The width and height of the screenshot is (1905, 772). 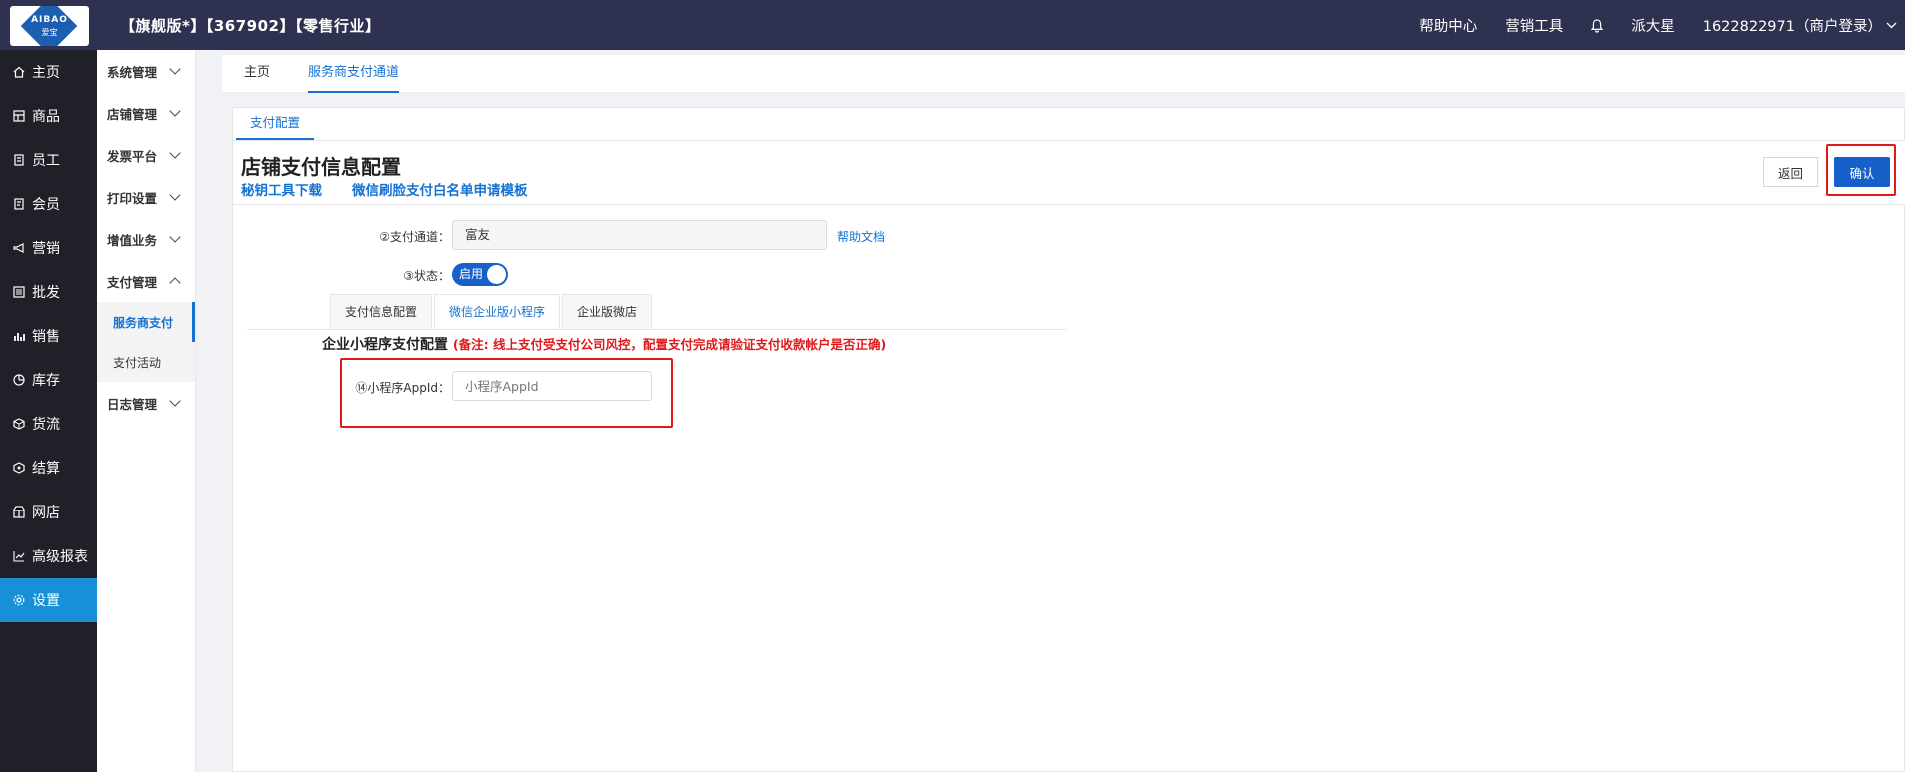 What do you see at coordinates (49, 26) in the screenshot?
I see `brand-logo: AIBAO 爱宝` at bounding box center [49, 26].